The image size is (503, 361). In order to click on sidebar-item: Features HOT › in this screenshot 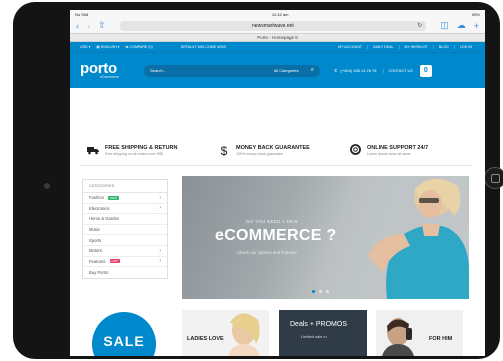, I will do `click(125, 262)`.